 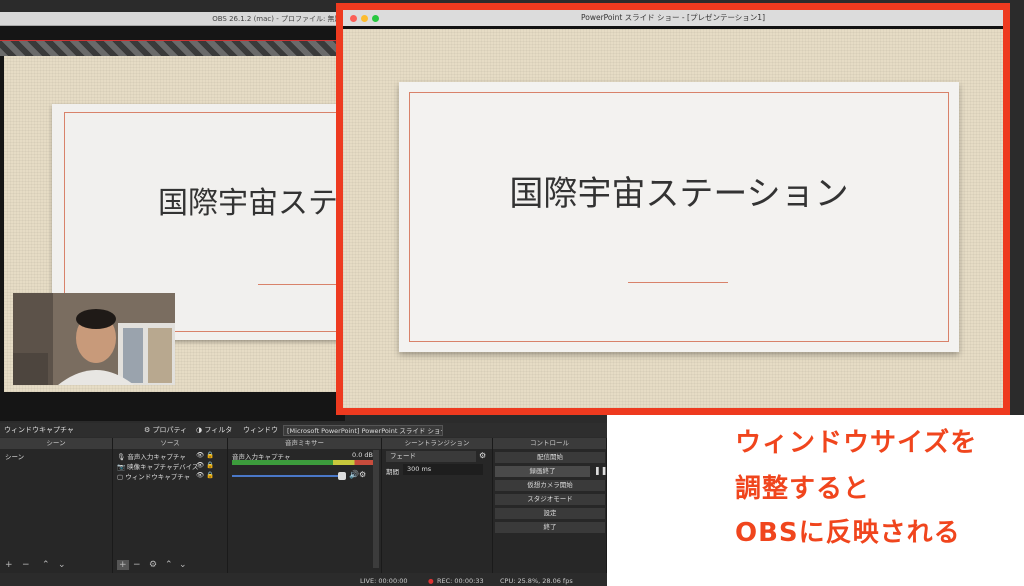 What do you see at coordinates (542, 471) in the screenshot?
I see `stop-recording-button: 録画終了` at bounding box center [542, 471].